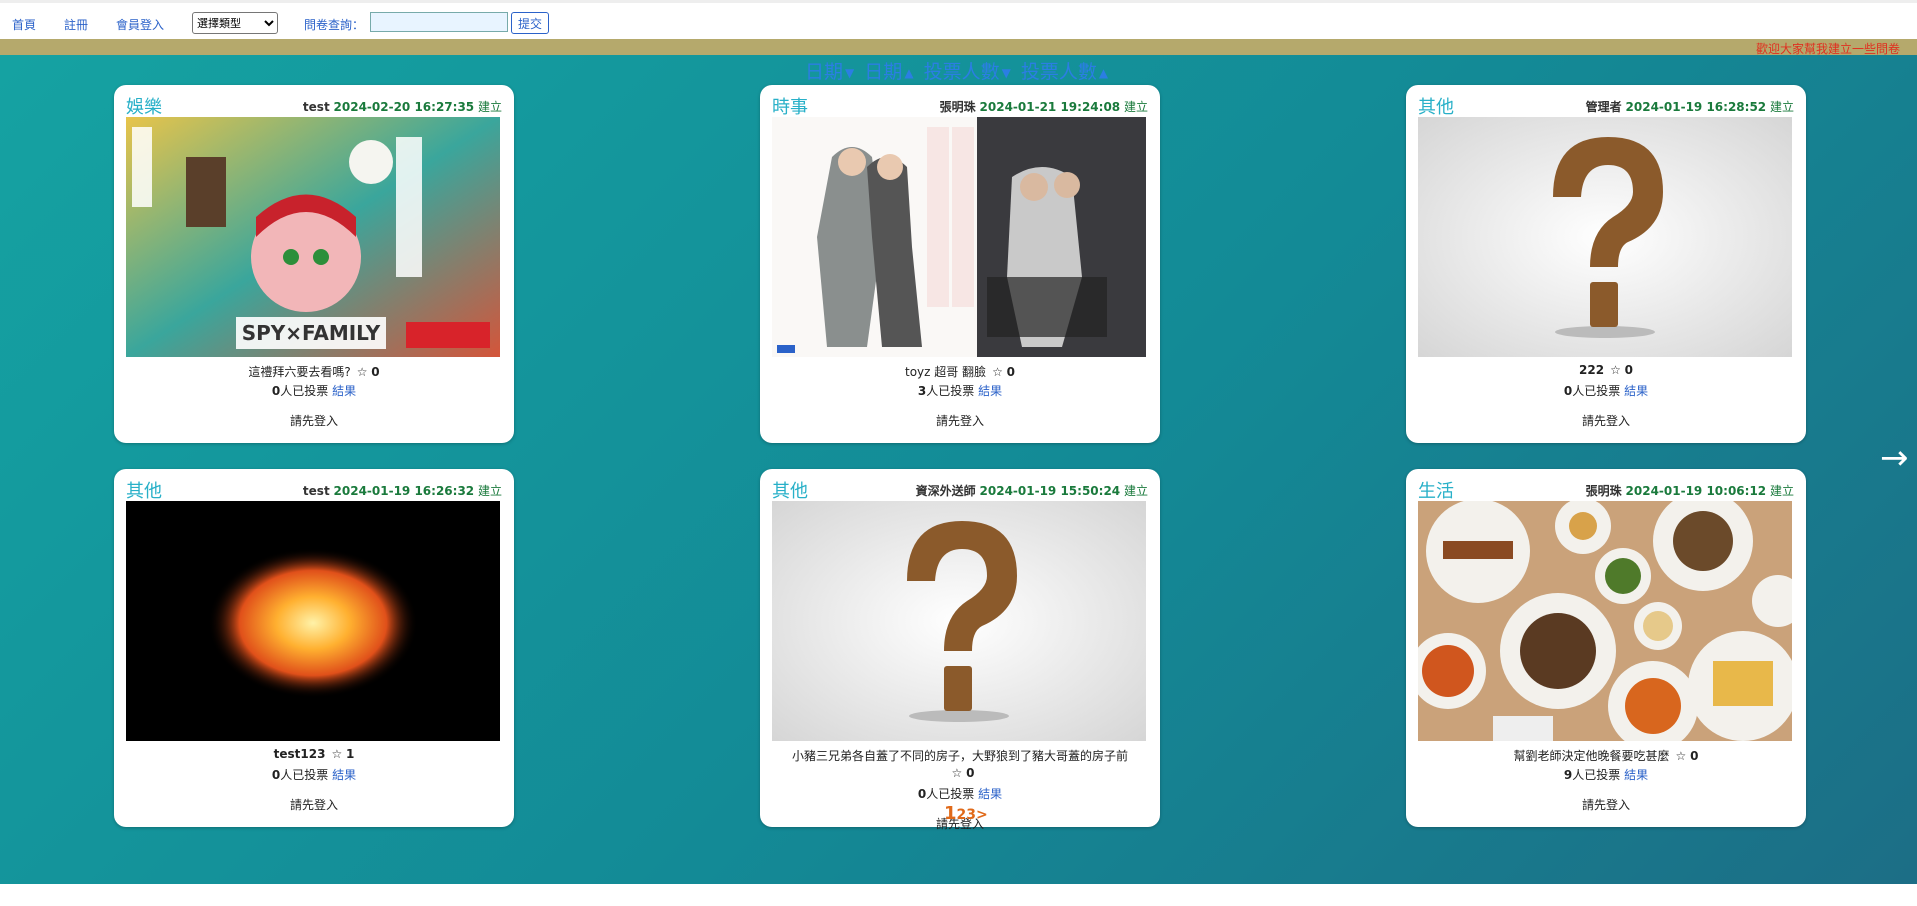 Image resolution: width=1917 pixels, height=906 pixels. I want to click on query-input, so click(439, 22).